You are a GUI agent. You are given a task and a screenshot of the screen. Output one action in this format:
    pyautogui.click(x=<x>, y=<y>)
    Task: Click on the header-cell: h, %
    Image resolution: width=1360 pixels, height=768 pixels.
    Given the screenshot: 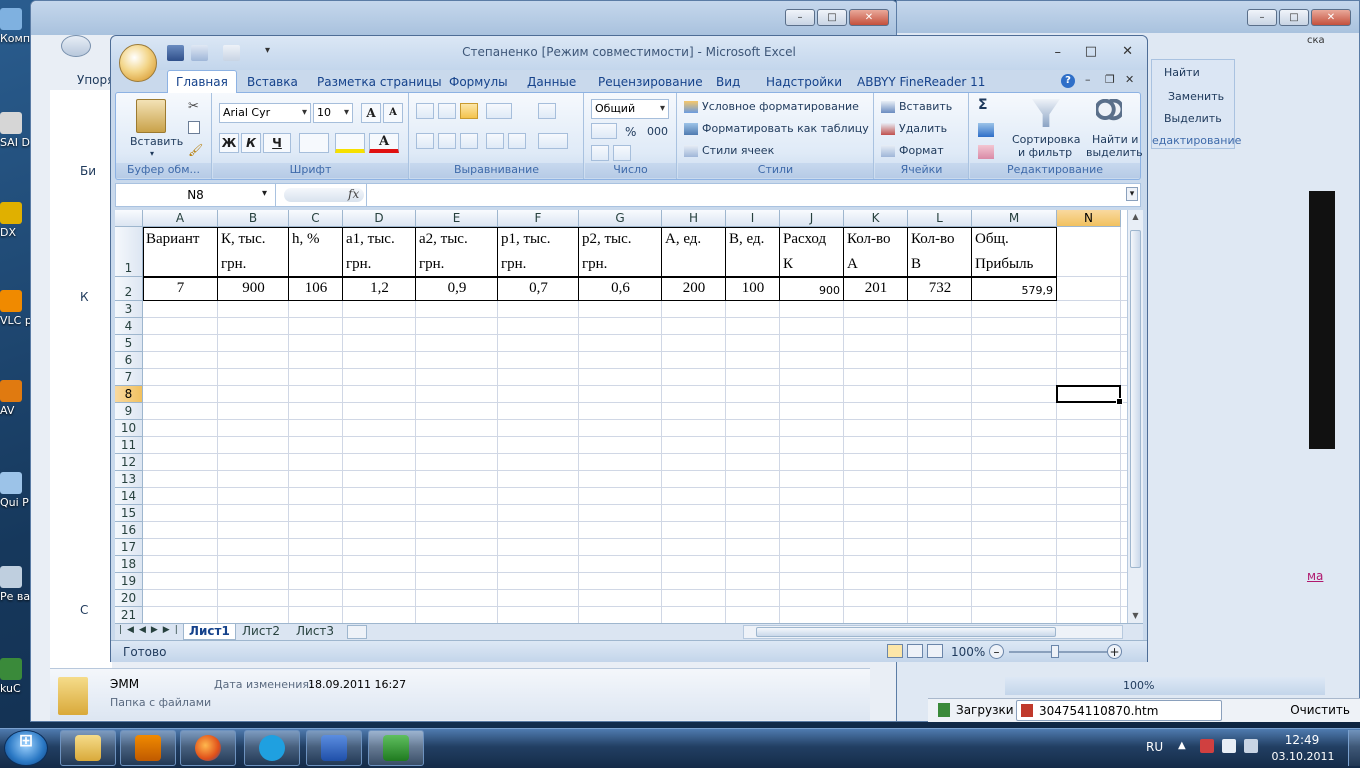 What is the action you would take?
    pyautogui.click(x=316, y=239)
    